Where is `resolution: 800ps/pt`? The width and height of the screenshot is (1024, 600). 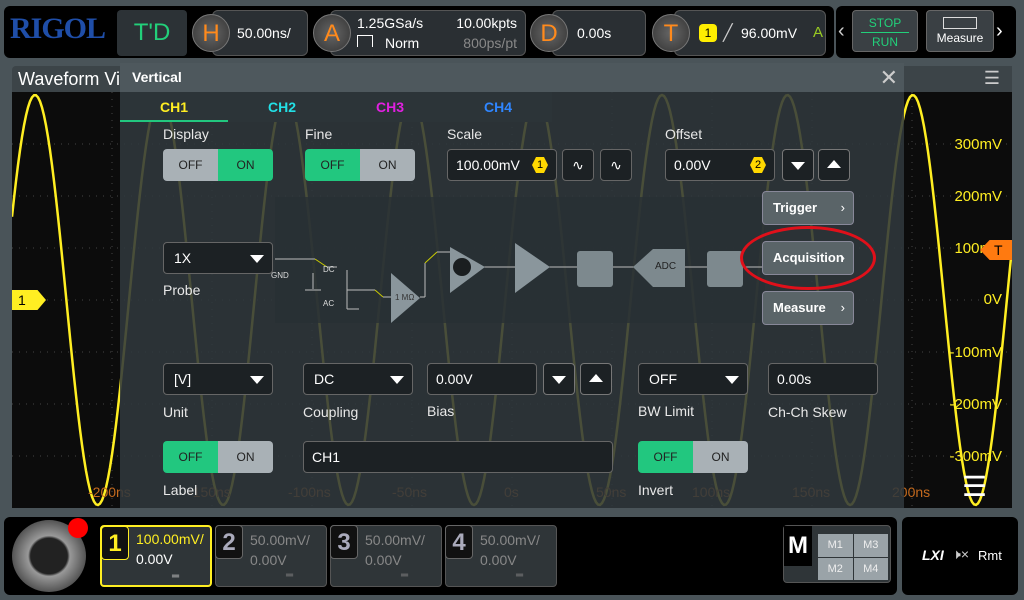 resolution: 800ps/pt is located at coordinates (490, 43).